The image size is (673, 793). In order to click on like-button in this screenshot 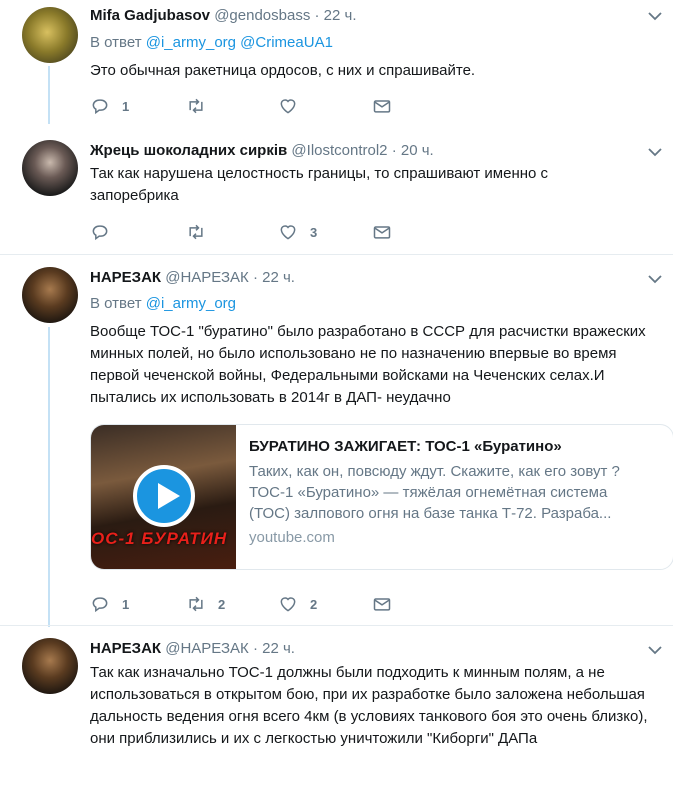, I will do `click(294, 106)`.